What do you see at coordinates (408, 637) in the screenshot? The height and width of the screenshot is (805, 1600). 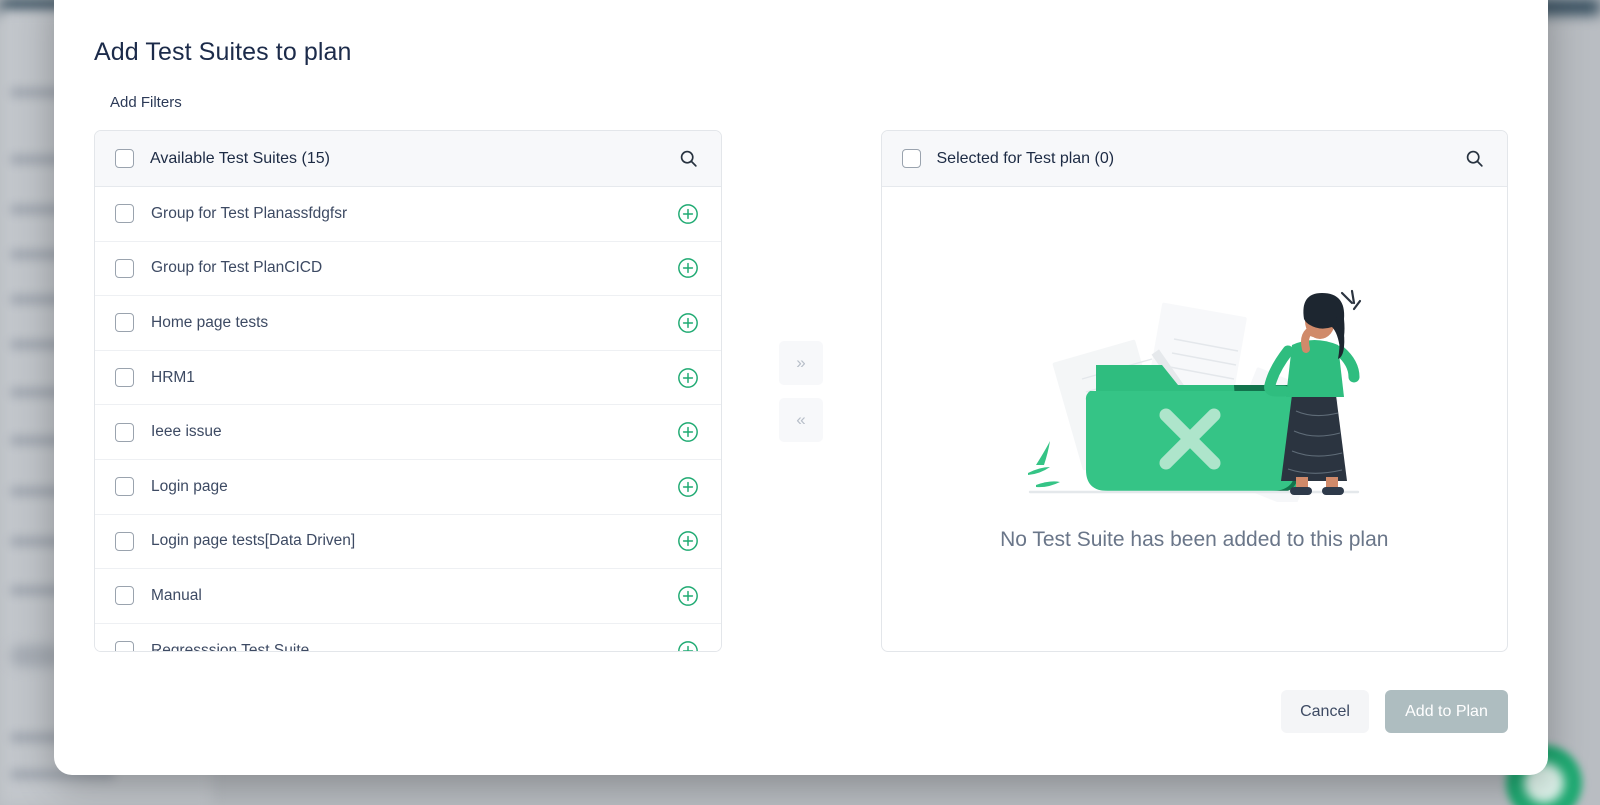 I see `list-item: Regresssion Test Suite` at bounding box center [408, 637].